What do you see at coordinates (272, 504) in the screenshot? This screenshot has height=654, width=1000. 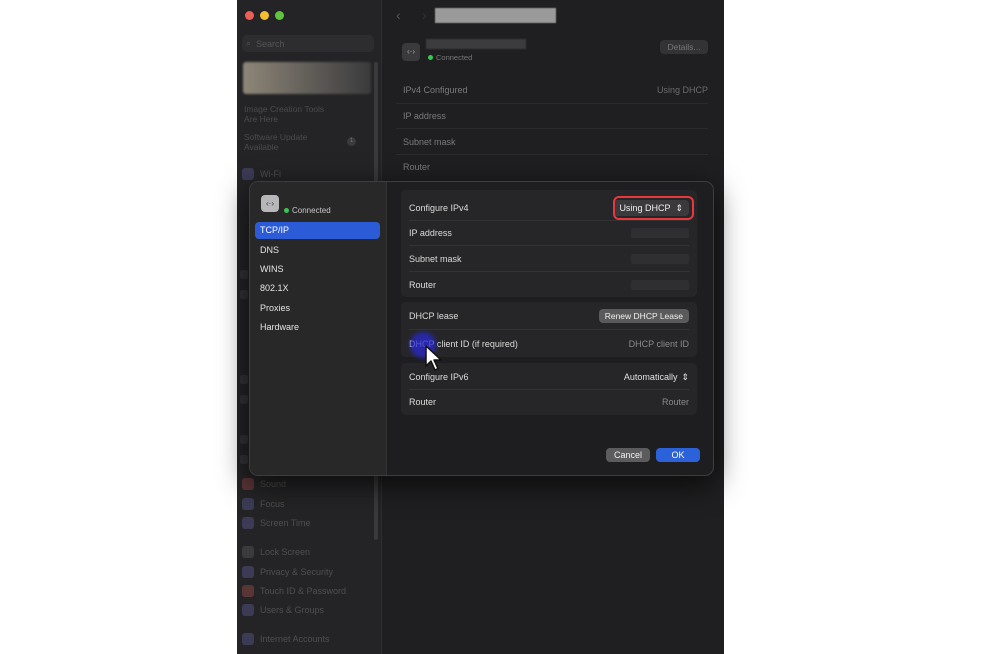 I see `sidebar-item-label: Focus` at bounding box center [272, 504].